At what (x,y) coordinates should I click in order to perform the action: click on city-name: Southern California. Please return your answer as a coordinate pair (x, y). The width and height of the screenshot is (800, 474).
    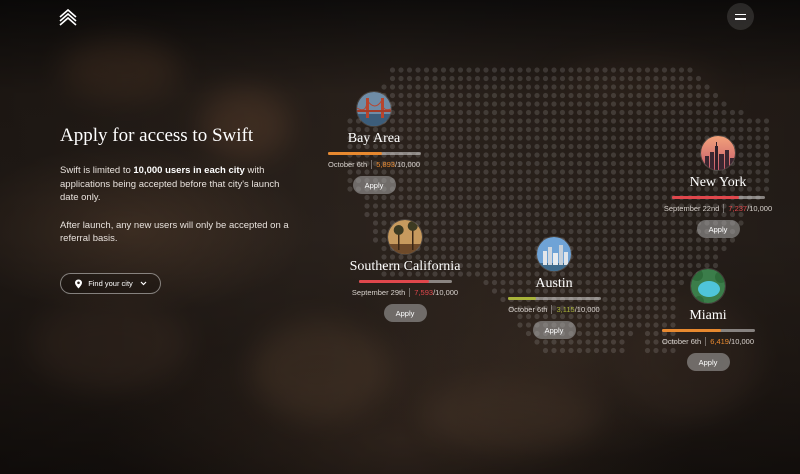
    Looking at the image, I should click on (405, 266).